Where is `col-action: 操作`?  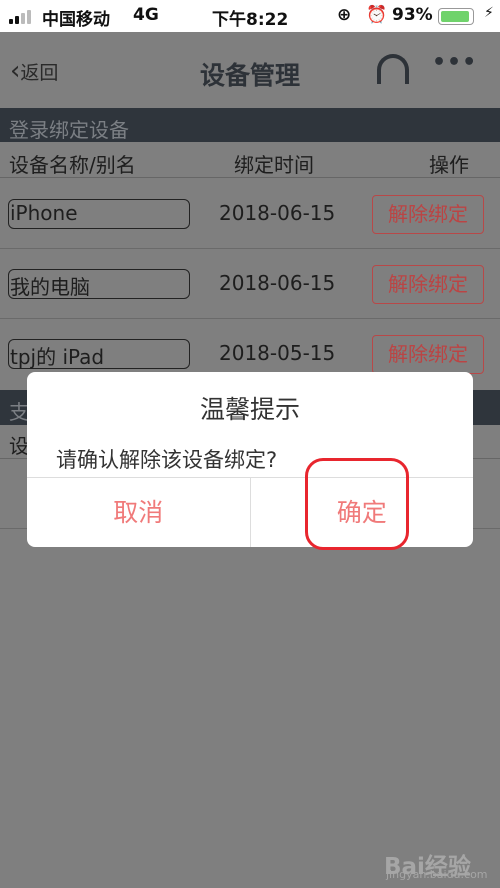 col-action: 操作 is located at coordinates (449, 165).